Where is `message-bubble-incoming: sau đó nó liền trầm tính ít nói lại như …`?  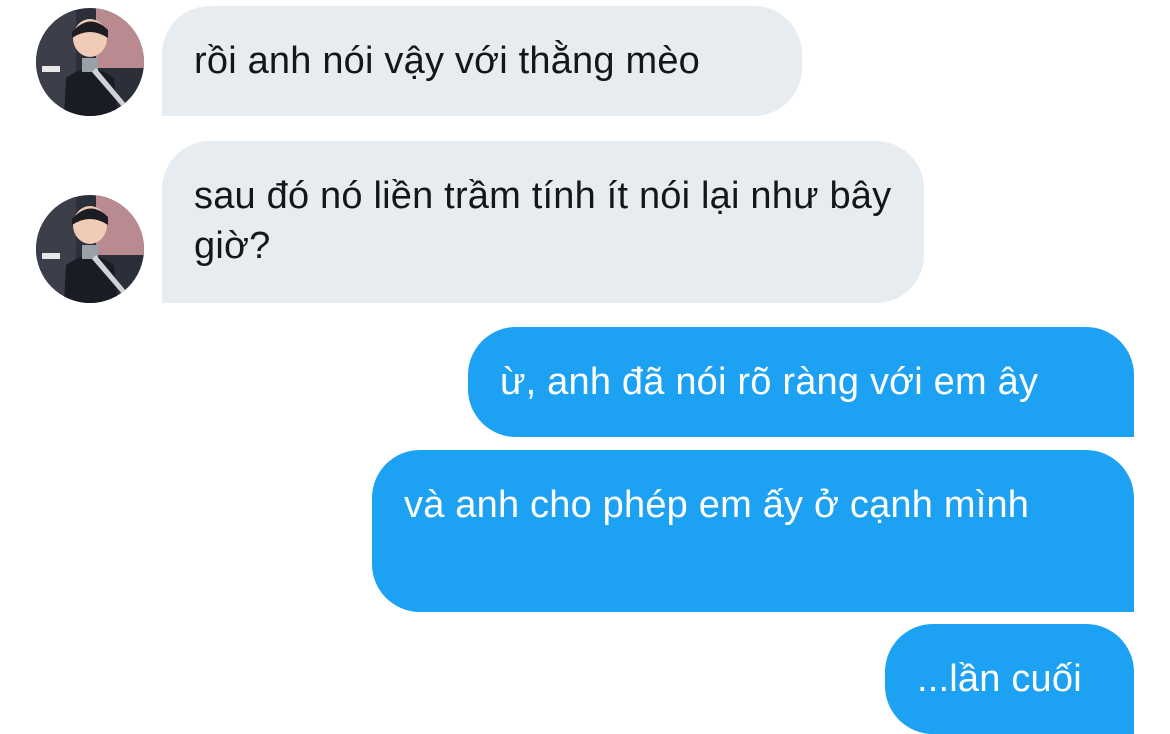
message-bubble-incoming: sau đó nó liền trầm tính ít nói lại như … is located at coordinates (543, 222).